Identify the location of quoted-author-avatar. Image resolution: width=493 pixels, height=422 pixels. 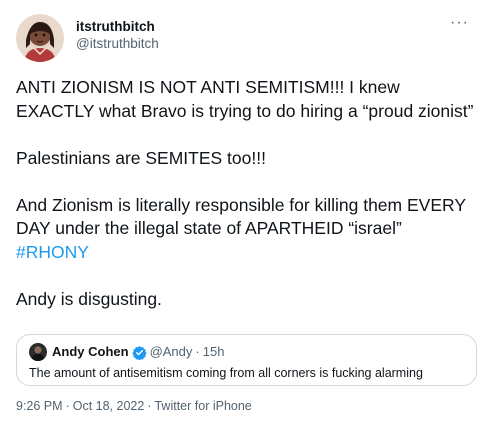
(38, 352).